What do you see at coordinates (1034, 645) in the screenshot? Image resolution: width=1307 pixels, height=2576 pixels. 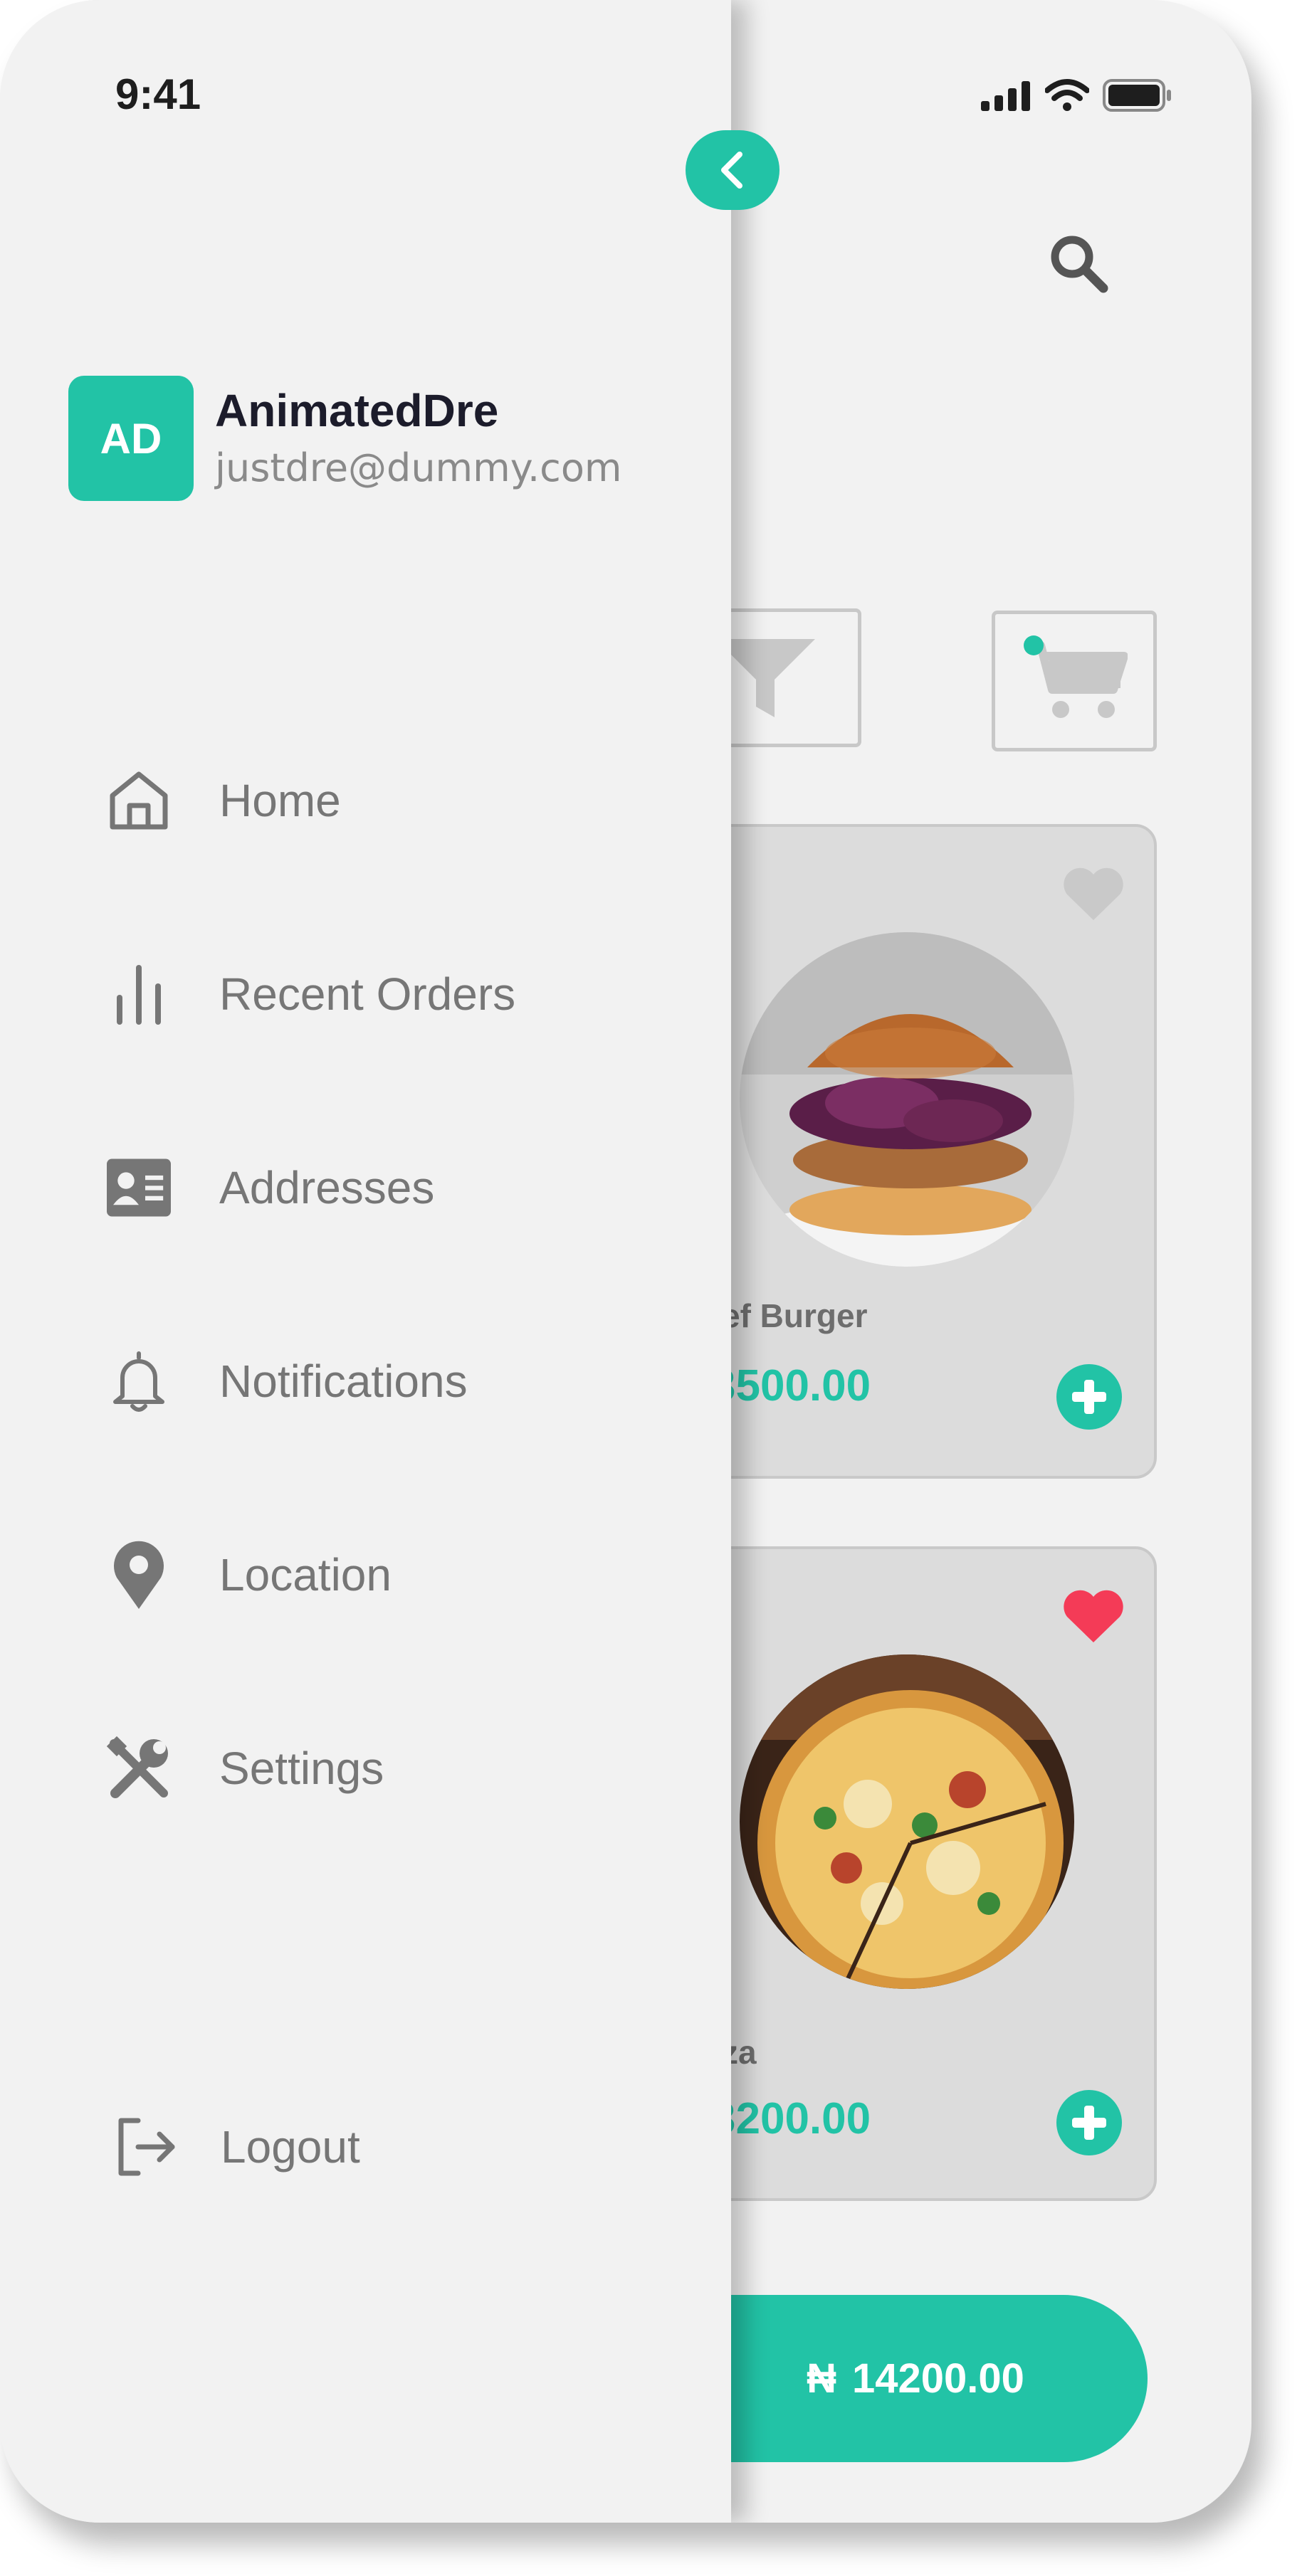 I see `cart-badge` at bounding box center [1034, 645].